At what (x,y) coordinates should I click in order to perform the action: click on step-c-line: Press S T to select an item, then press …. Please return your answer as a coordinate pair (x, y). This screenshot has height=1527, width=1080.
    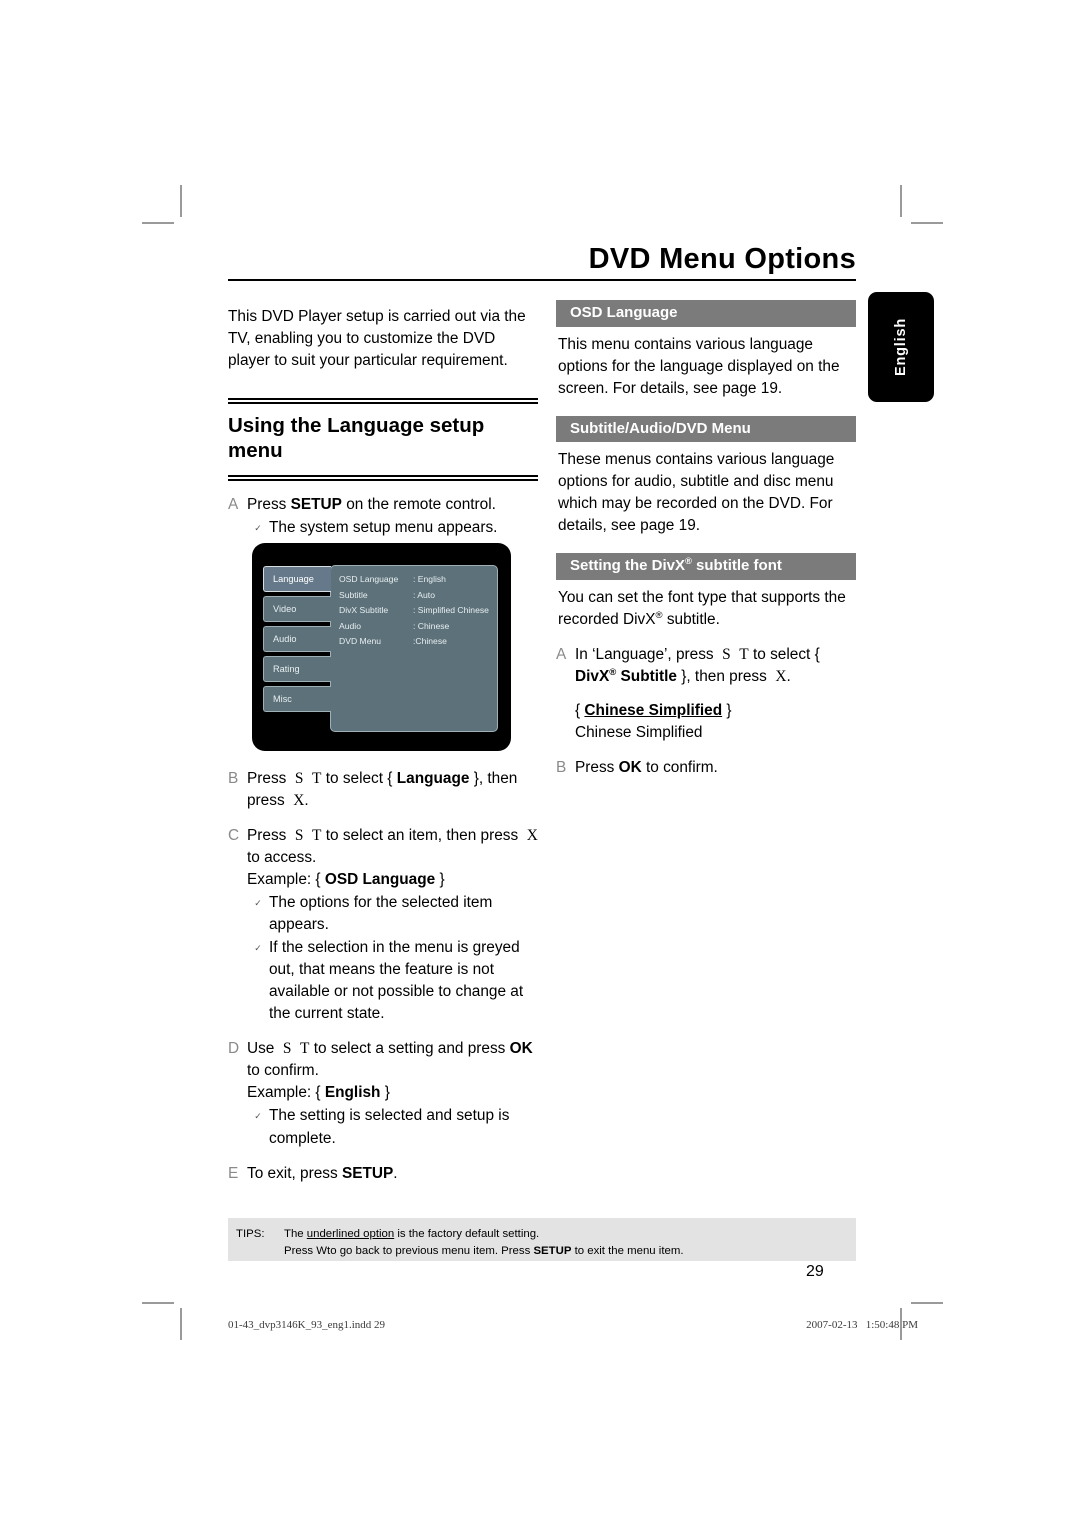
    Looking at the image, I should click on (392, 847).